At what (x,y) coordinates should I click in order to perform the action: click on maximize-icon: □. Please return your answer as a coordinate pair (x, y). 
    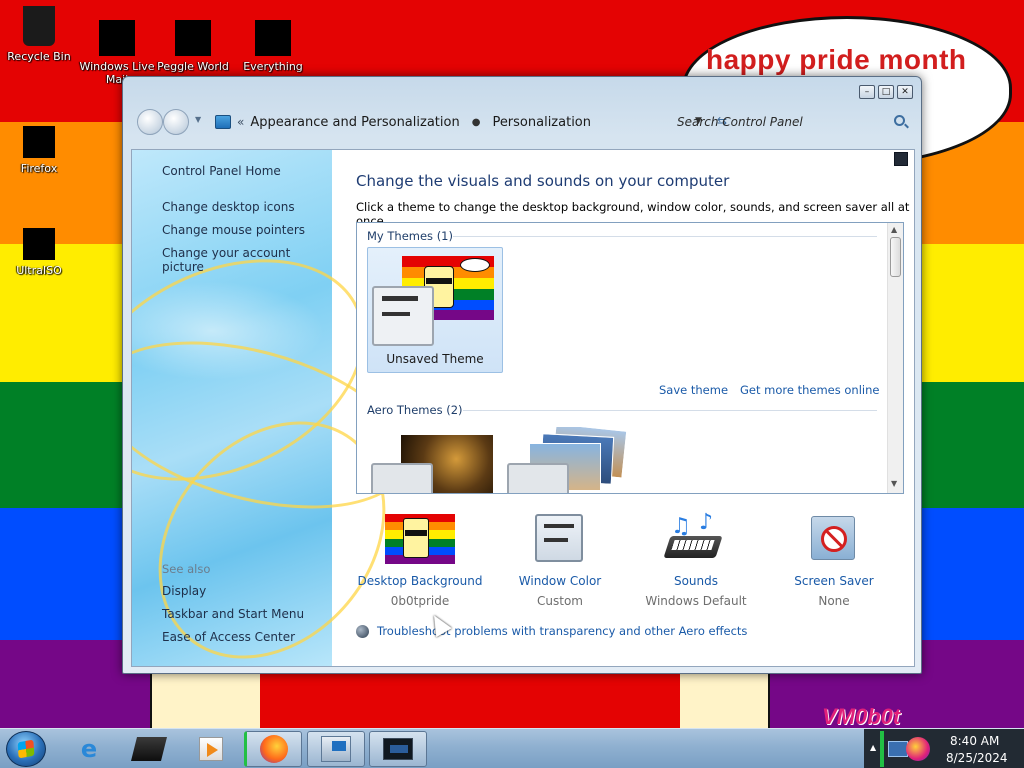
    Looking at the image, I should click on (886, 92).